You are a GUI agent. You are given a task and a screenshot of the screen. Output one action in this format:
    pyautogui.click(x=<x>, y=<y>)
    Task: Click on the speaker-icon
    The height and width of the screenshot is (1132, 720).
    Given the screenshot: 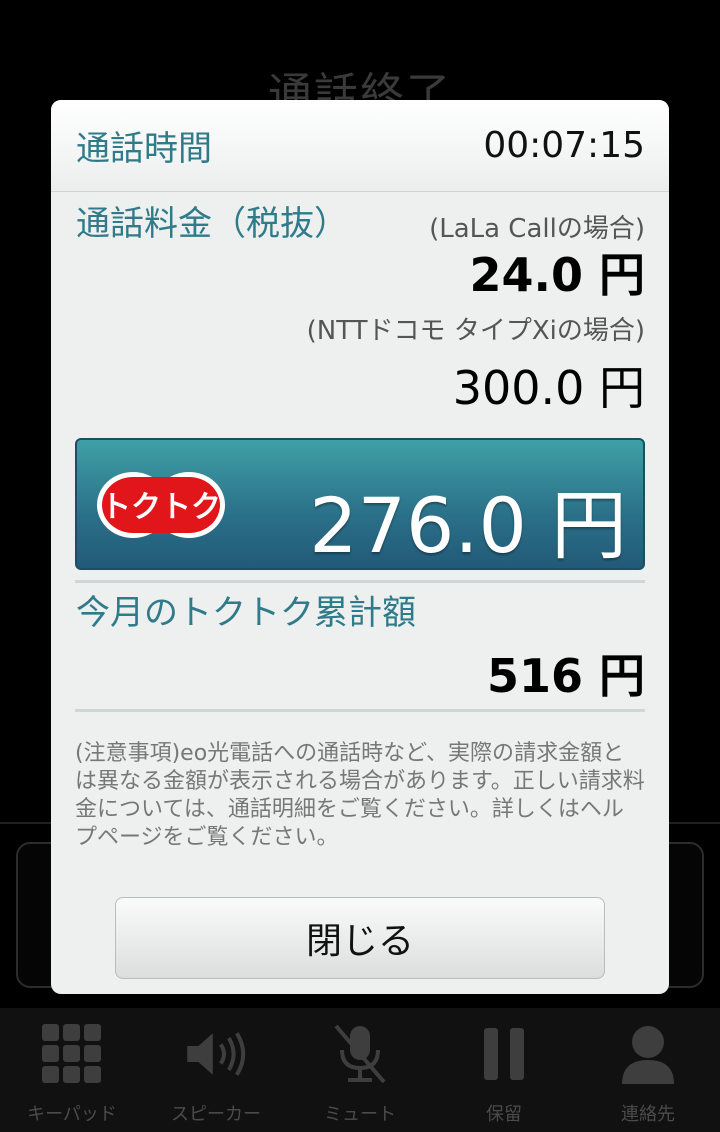 What is the action you would take?
    pyautogui.click(x=216, y=1054)
    